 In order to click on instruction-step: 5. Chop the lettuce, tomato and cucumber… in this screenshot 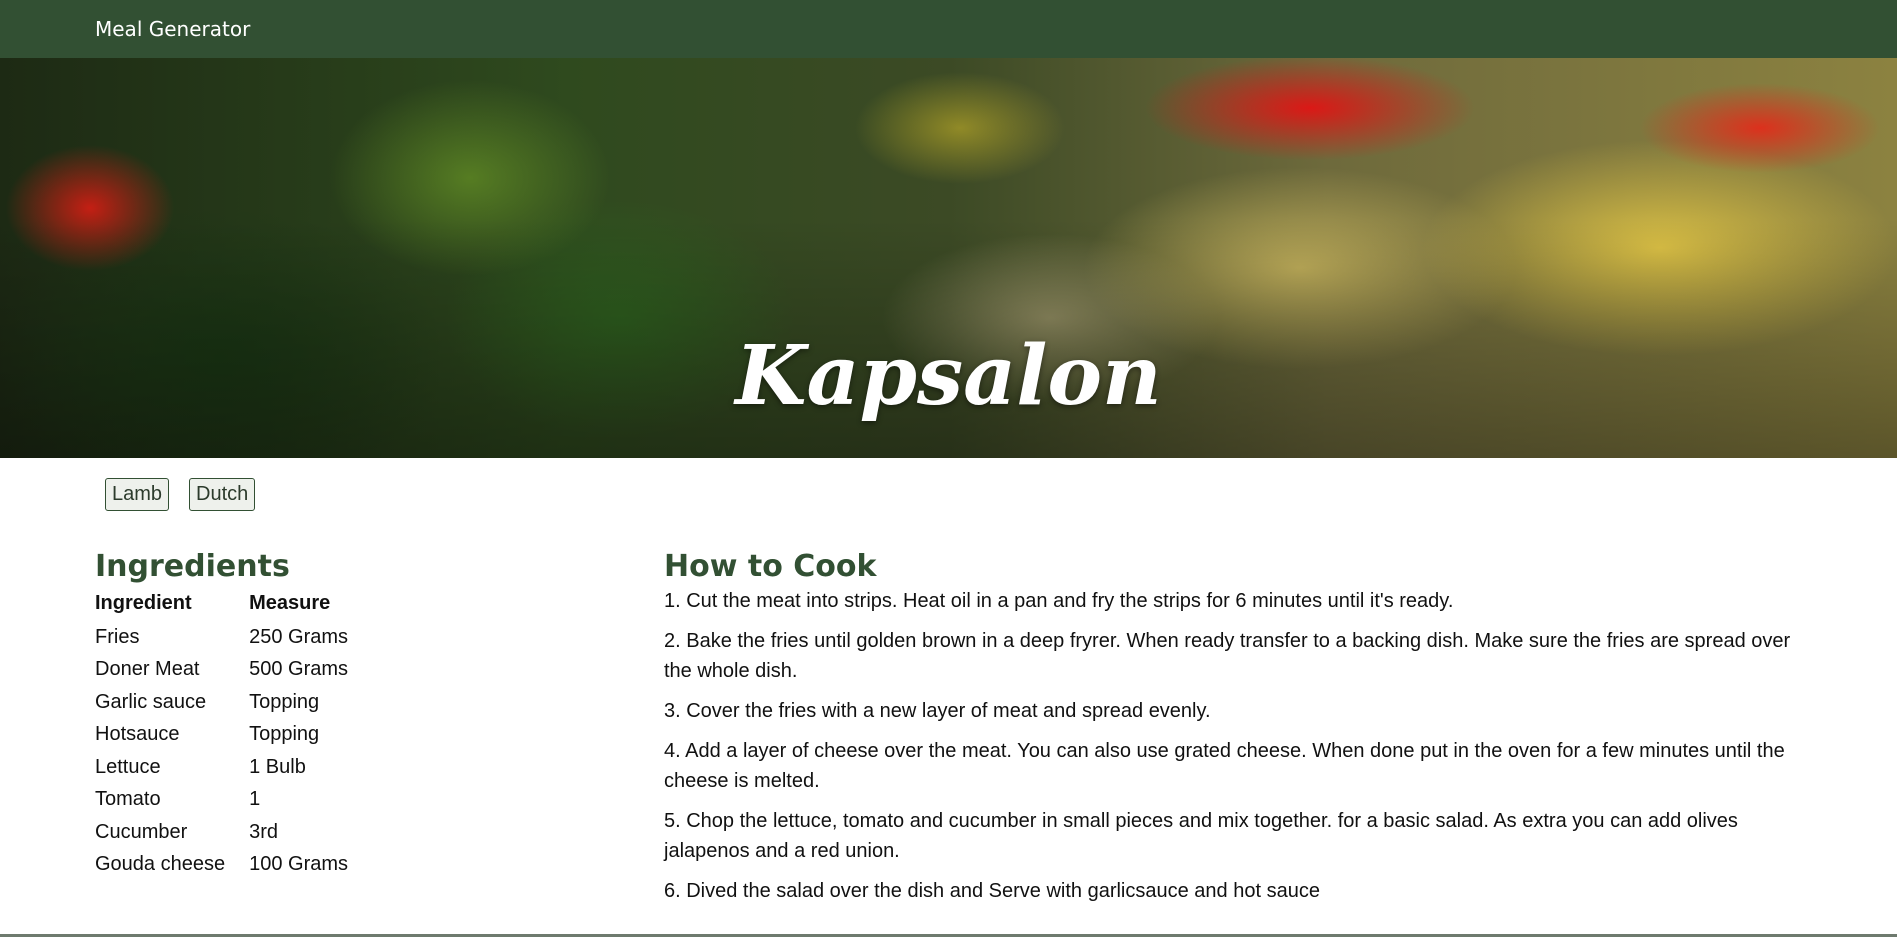, I will do `click(1201, 836)`.